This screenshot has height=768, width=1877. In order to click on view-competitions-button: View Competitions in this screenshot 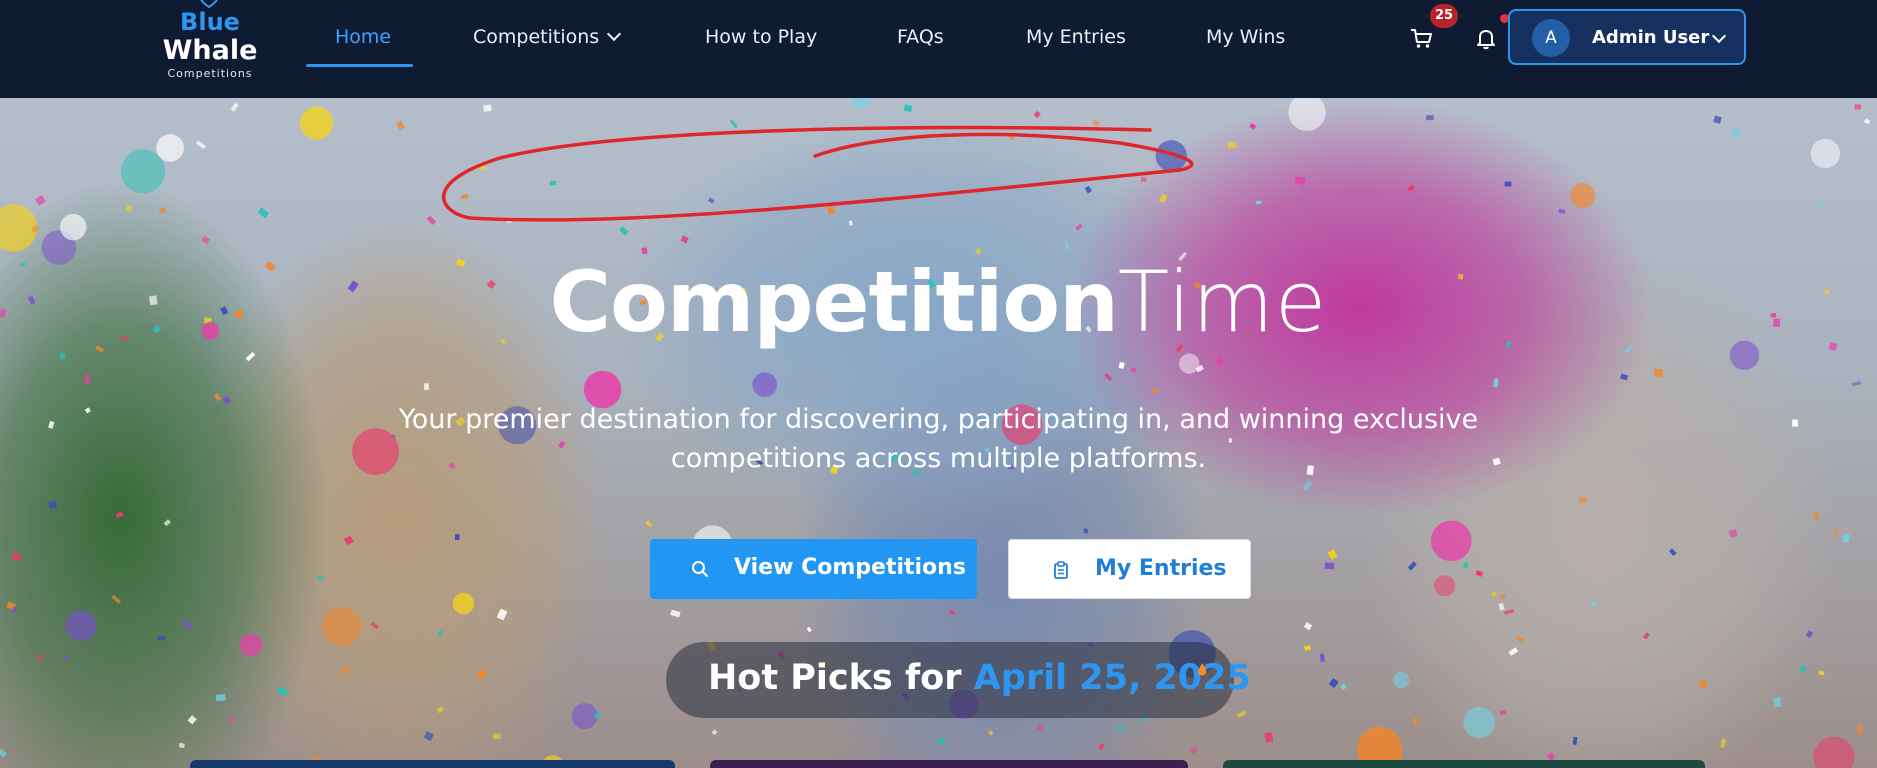, I will do `click(813, 569)`.